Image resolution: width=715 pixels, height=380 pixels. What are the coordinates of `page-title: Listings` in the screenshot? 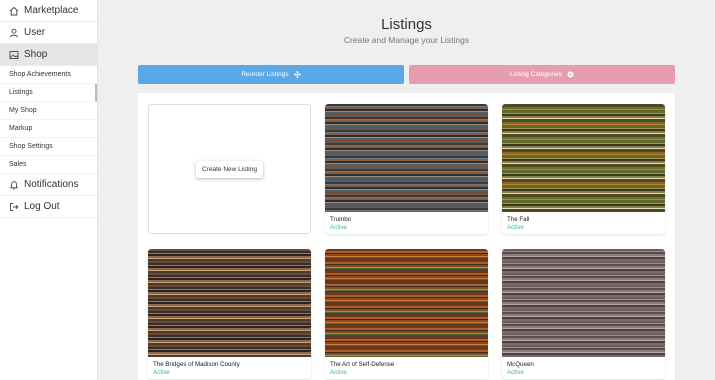 It's located at (406, 24).